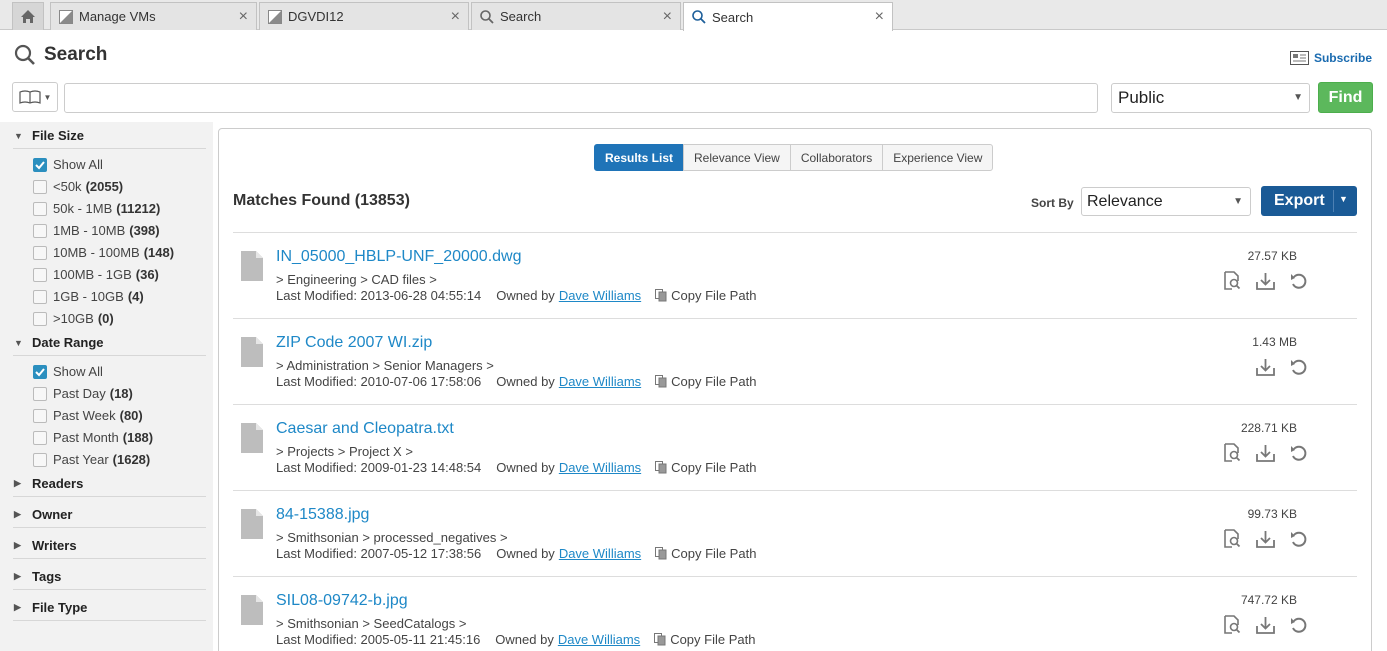 Image resolution: width=1387 pixels, height=651 pixels. Describe the element at coordinates (392, 537) in the screenshot. I see `result-path: > Smithsonian > processed_negatives >` at that location.